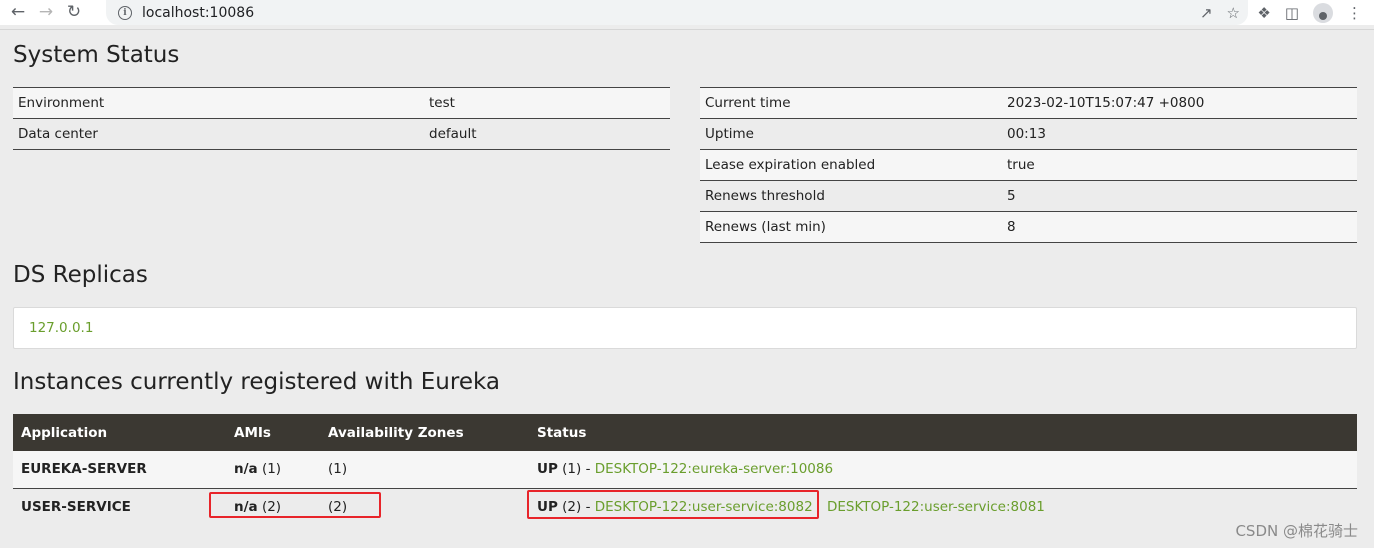 This screenshot has height=548, width=1374. Describe the element at coordinates (1233, 13) in the screenshot. I see `bookmark-star-icon: ☆` at that location.